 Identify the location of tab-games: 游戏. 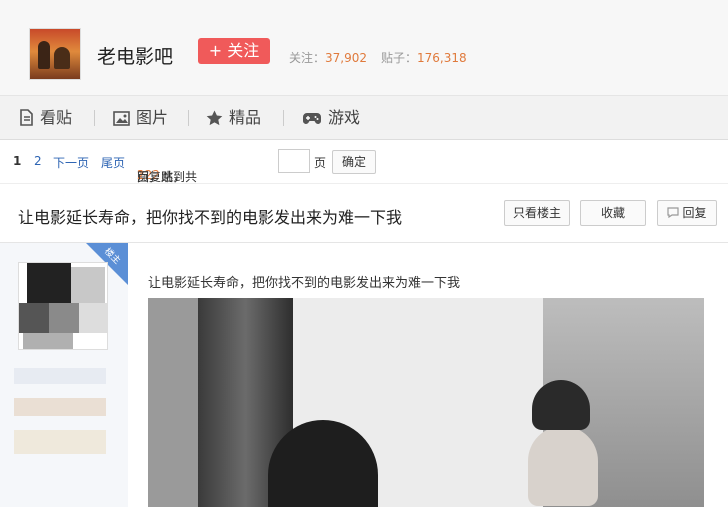
(331, 117).